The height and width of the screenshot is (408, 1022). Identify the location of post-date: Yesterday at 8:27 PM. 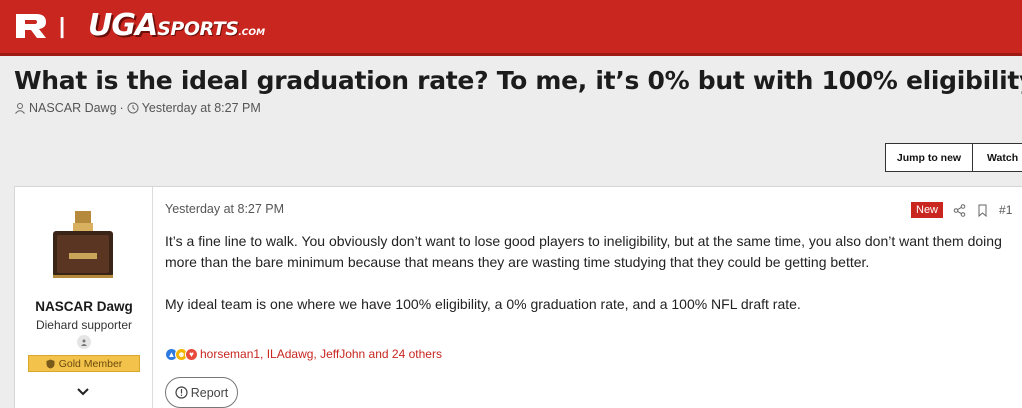
(224, 209).